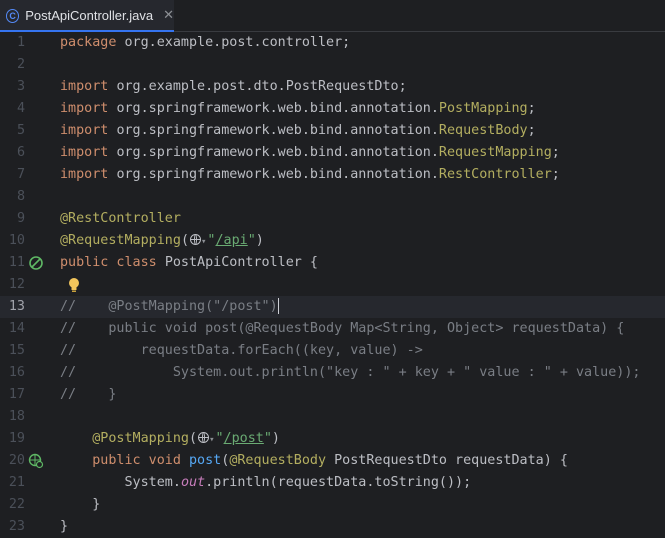 The height and width of the screenshot is (538, 665). I want to click on code-token: RequestMapping, so click(495, 152).